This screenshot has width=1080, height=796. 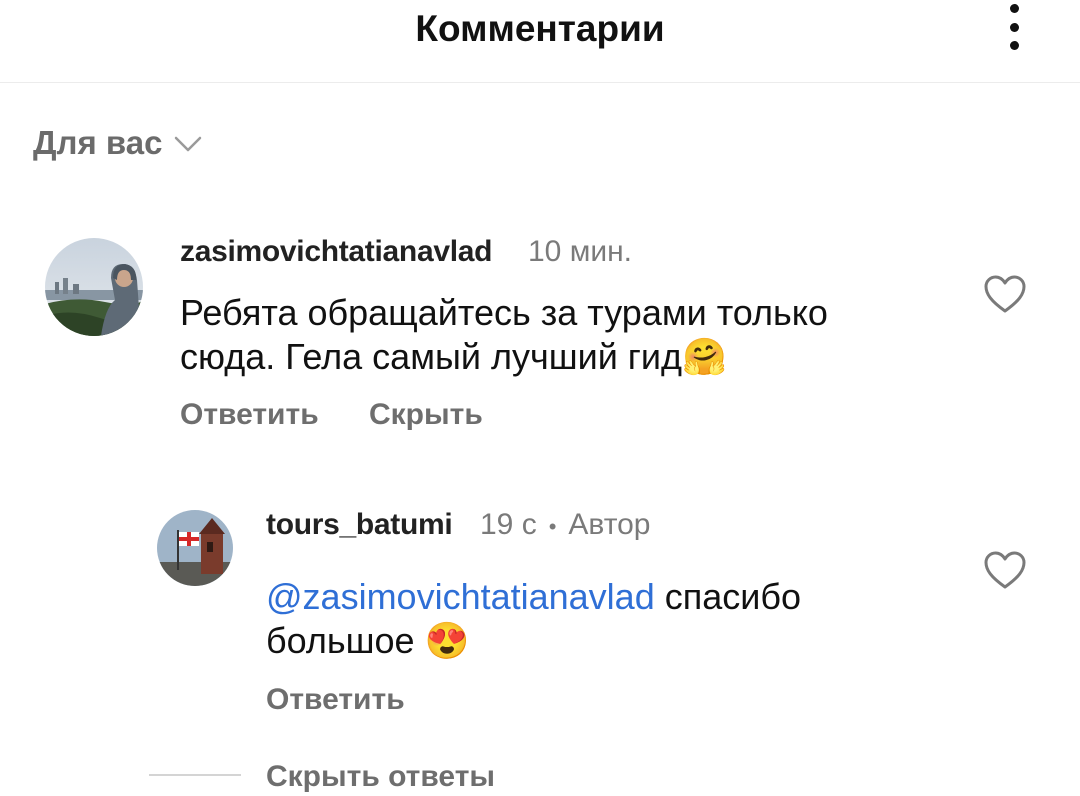 I want to click on sort-label: Для вас, so click(x=98, y=142).